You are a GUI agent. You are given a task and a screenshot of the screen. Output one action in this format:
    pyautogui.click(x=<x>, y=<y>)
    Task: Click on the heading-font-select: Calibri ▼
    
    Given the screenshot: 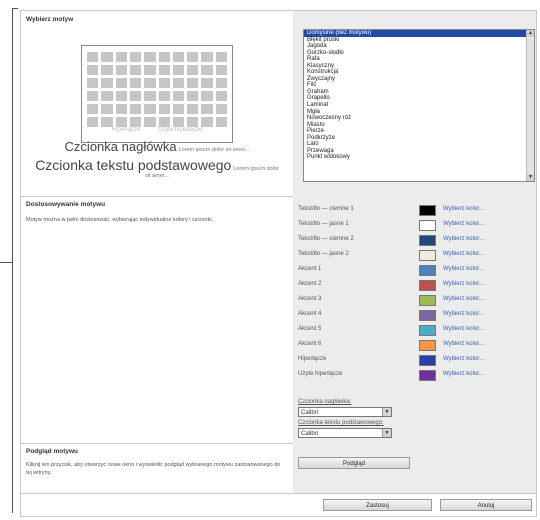 What is the action you would take?
    pyautogui.click(x=345, y=412)
    